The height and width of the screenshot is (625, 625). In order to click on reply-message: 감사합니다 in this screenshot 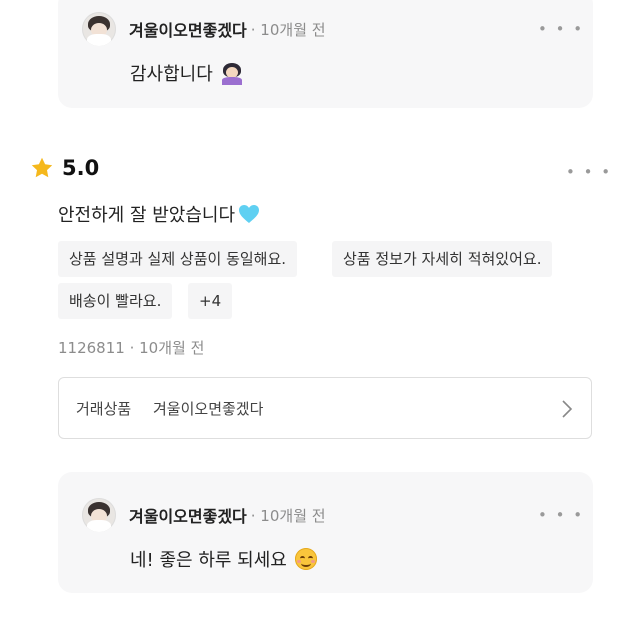, I will do `click(171, 74)`.